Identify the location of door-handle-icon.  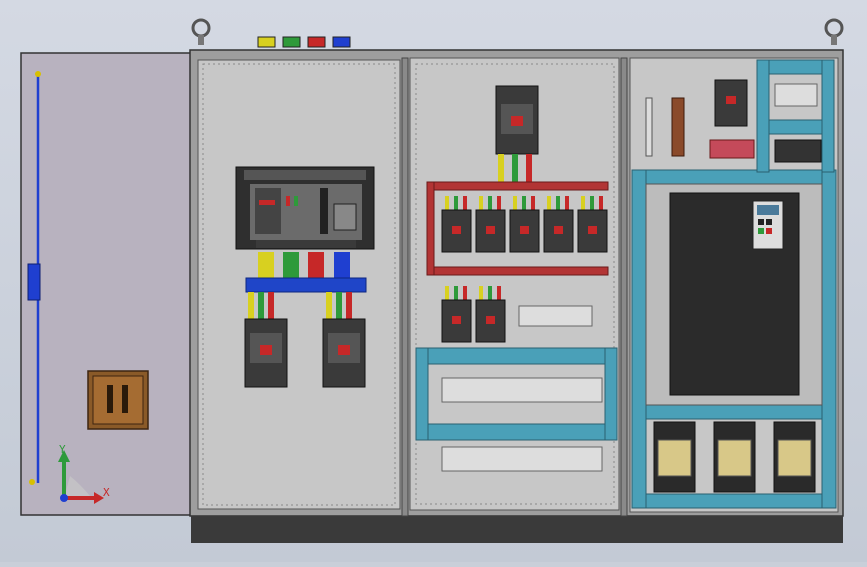
(34, 282).